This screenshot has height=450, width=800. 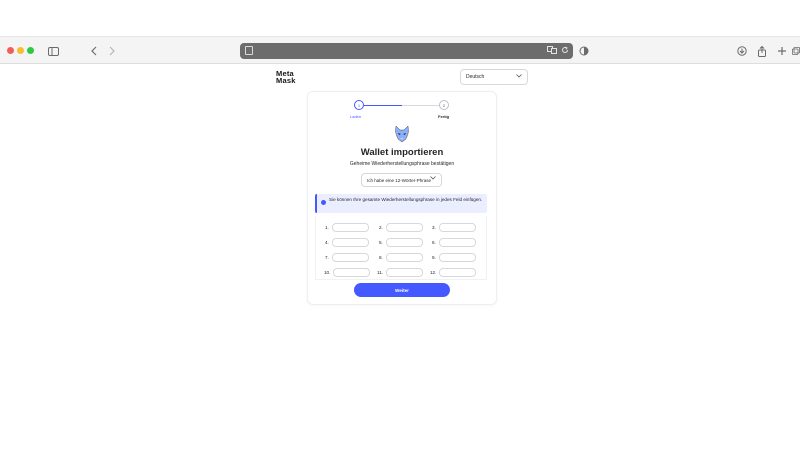 I want to click on privacy-shield-icon, so click(x=584, y=51).